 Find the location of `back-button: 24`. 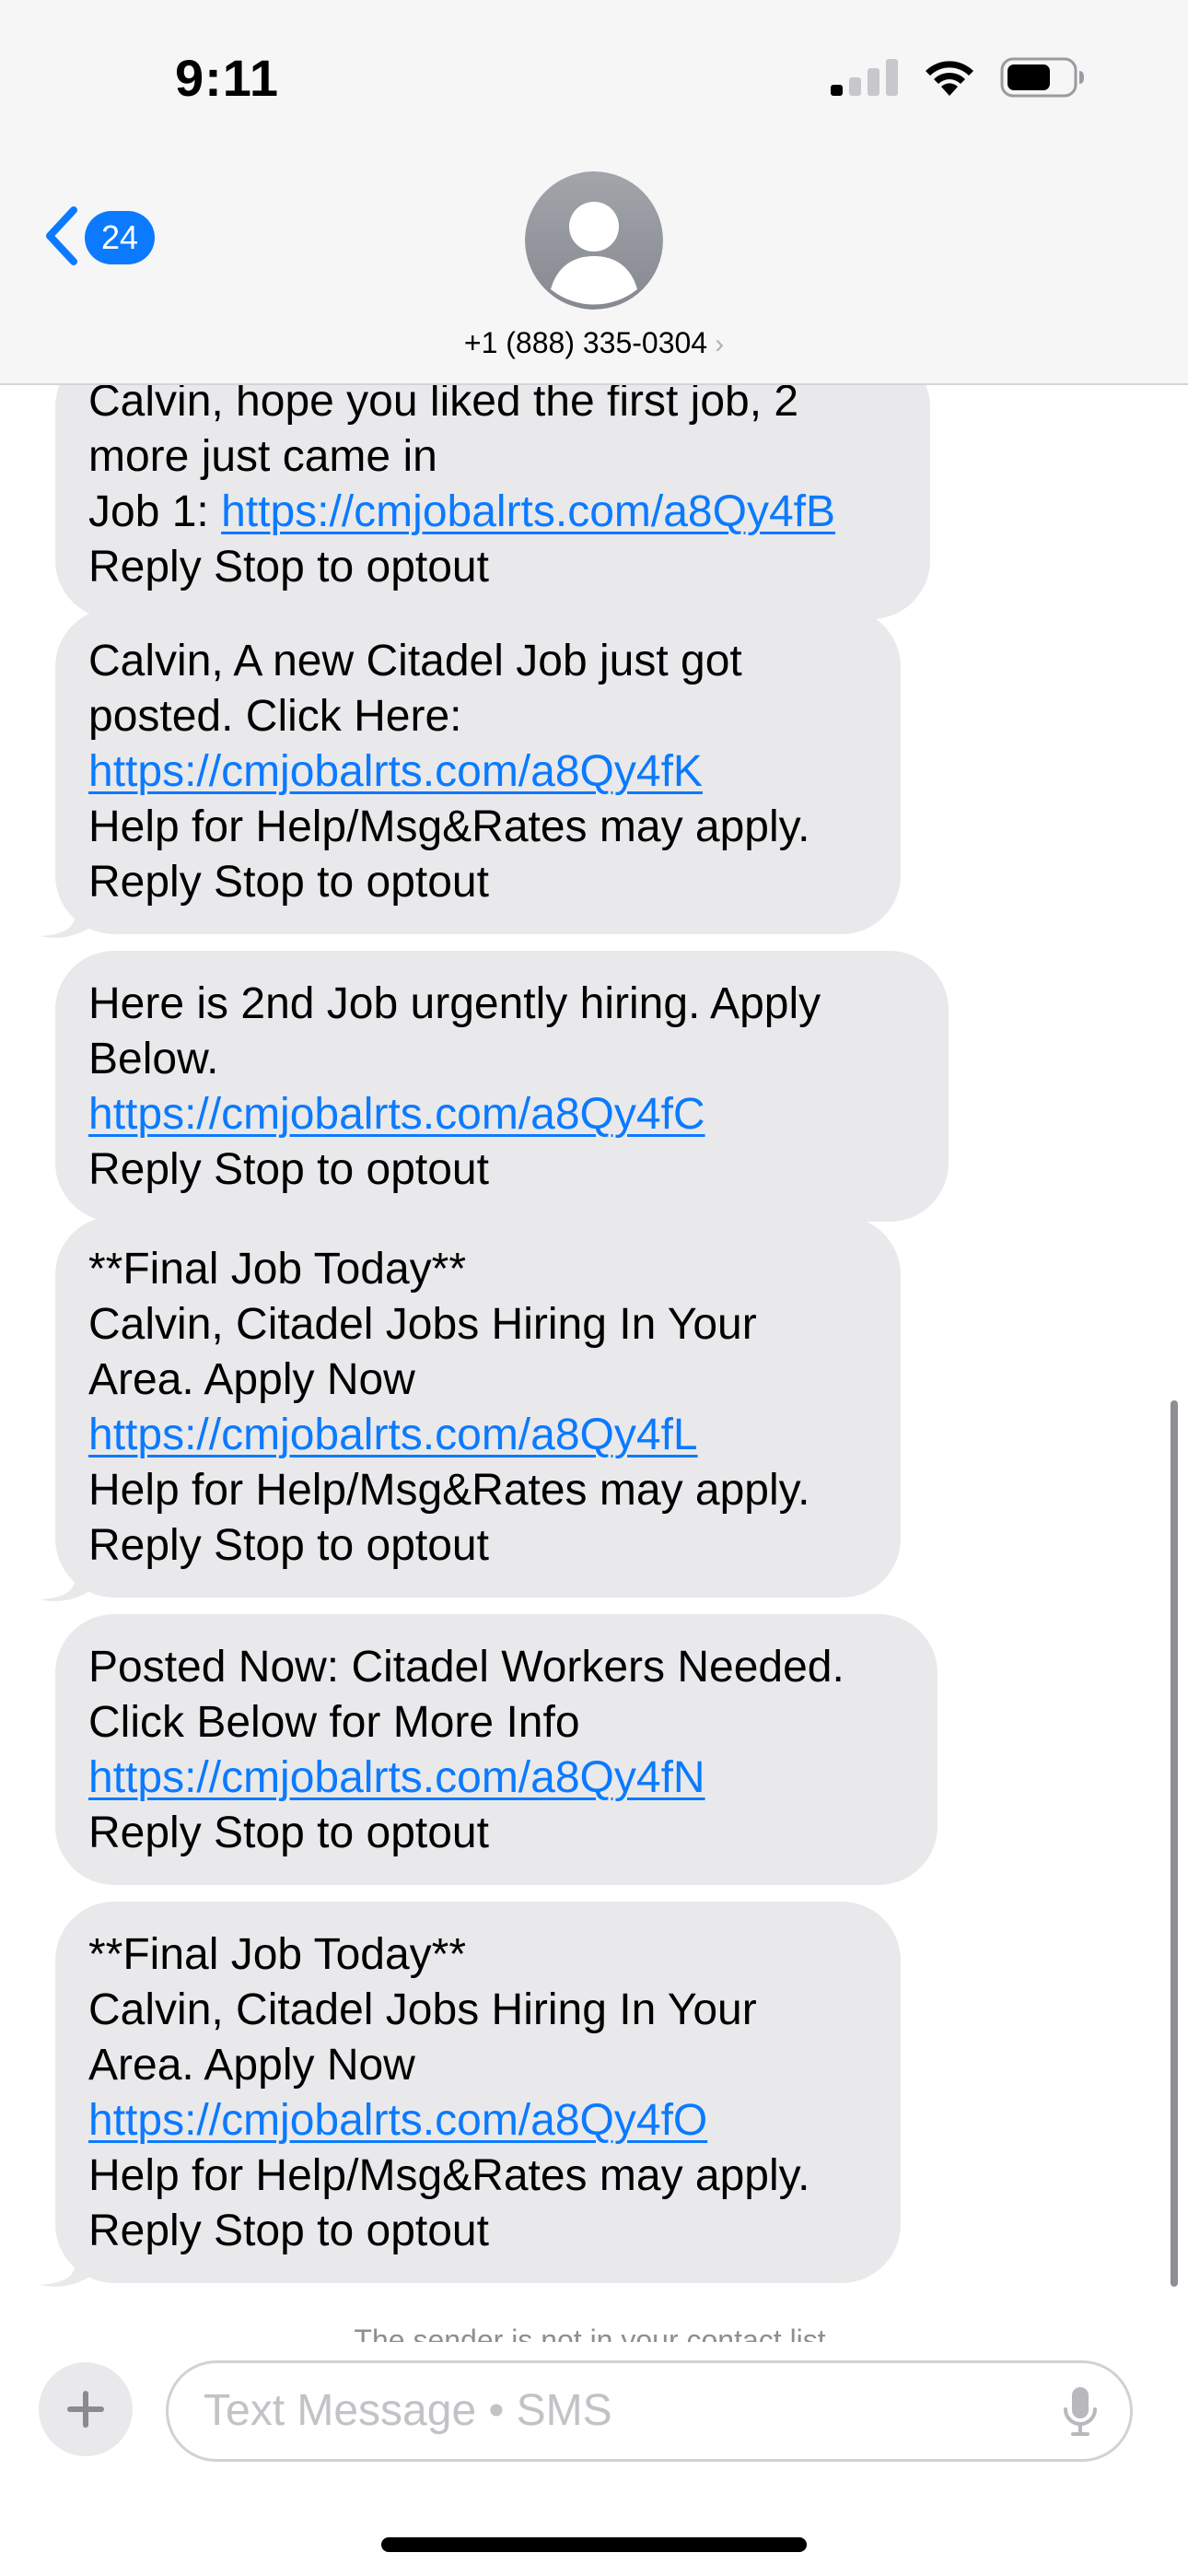

back-button: 24 is located at coordinates (98, 238).